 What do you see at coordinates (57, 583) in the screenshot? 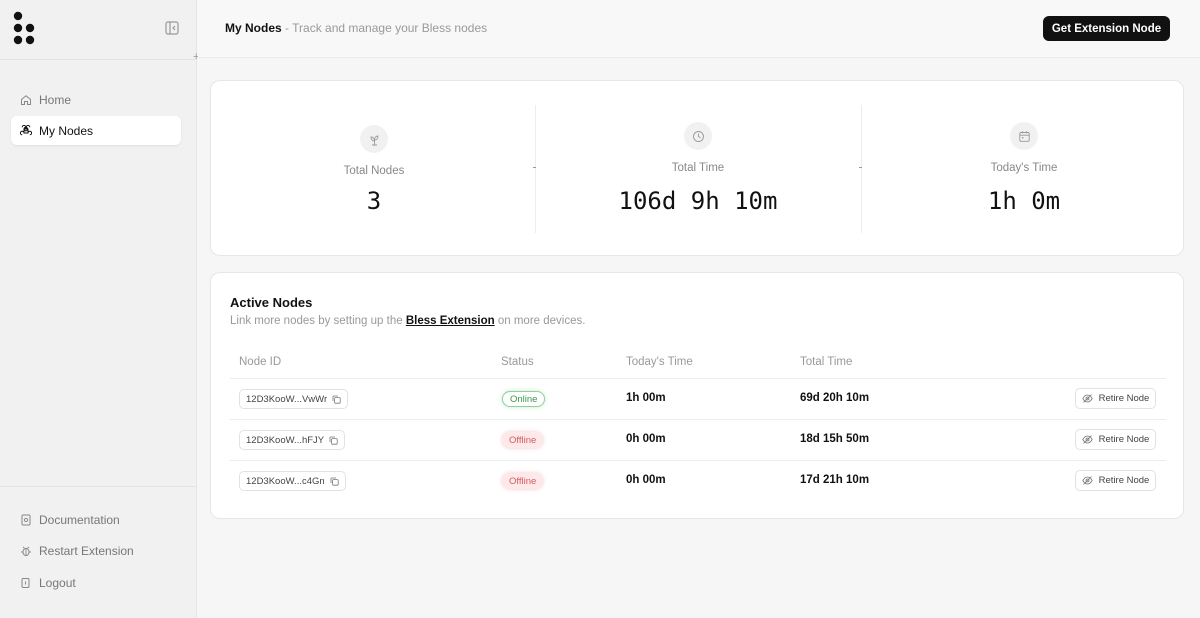
I see `sidebar-item-label: Logout` at bounding box center [57, 583].